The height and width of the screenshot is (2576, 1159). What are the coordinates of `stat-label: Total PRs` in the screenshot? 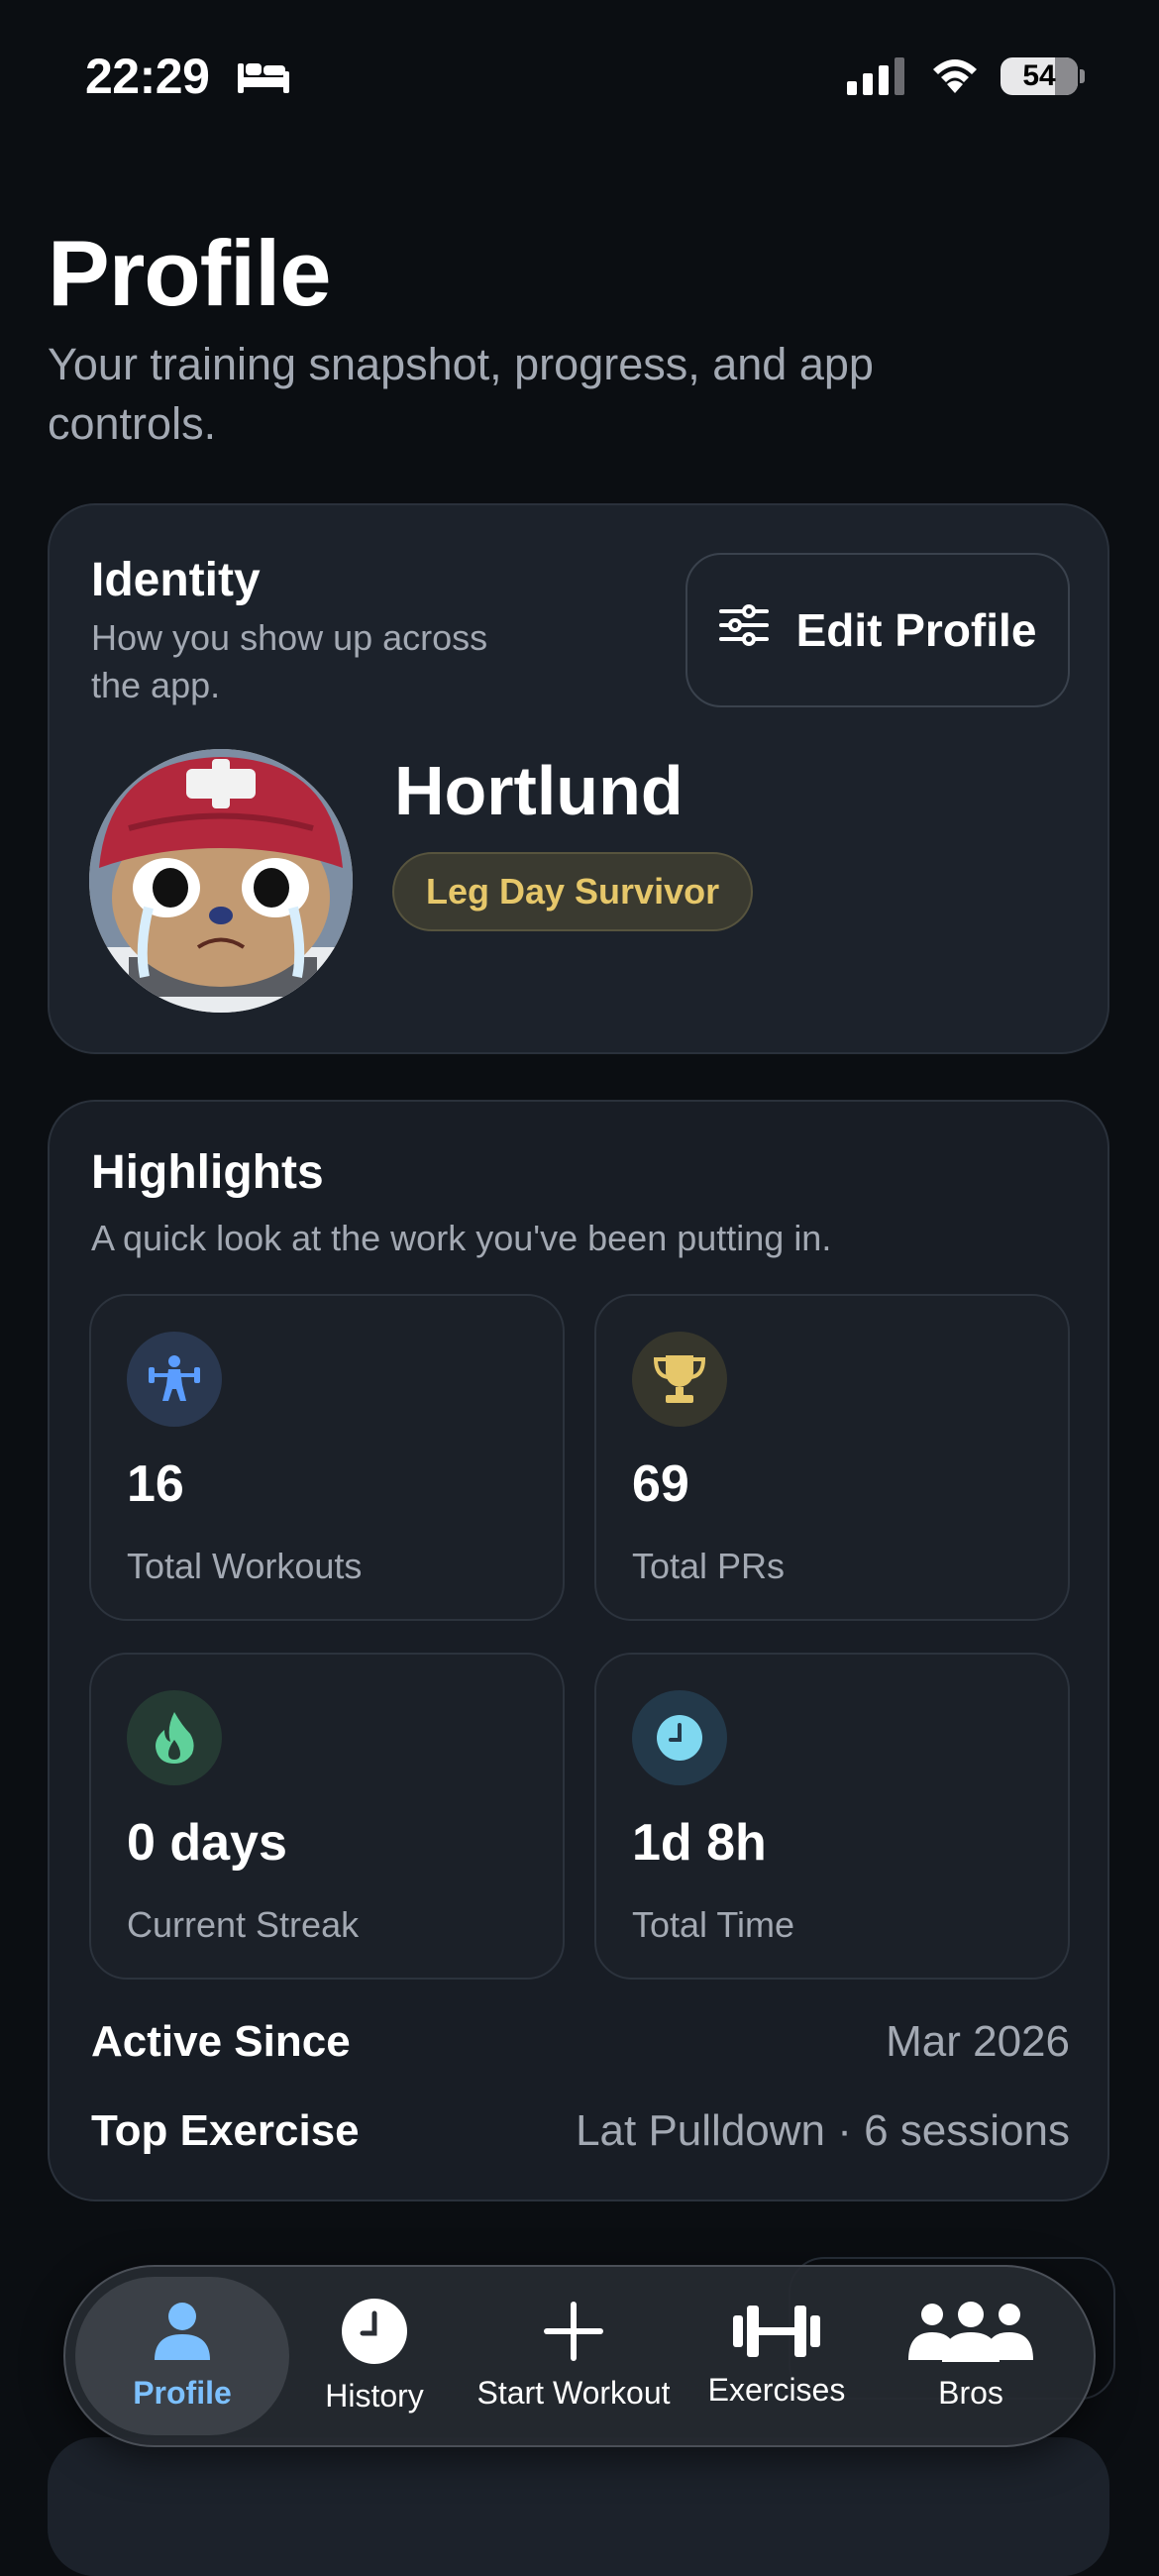 It's located at (709, 1566).